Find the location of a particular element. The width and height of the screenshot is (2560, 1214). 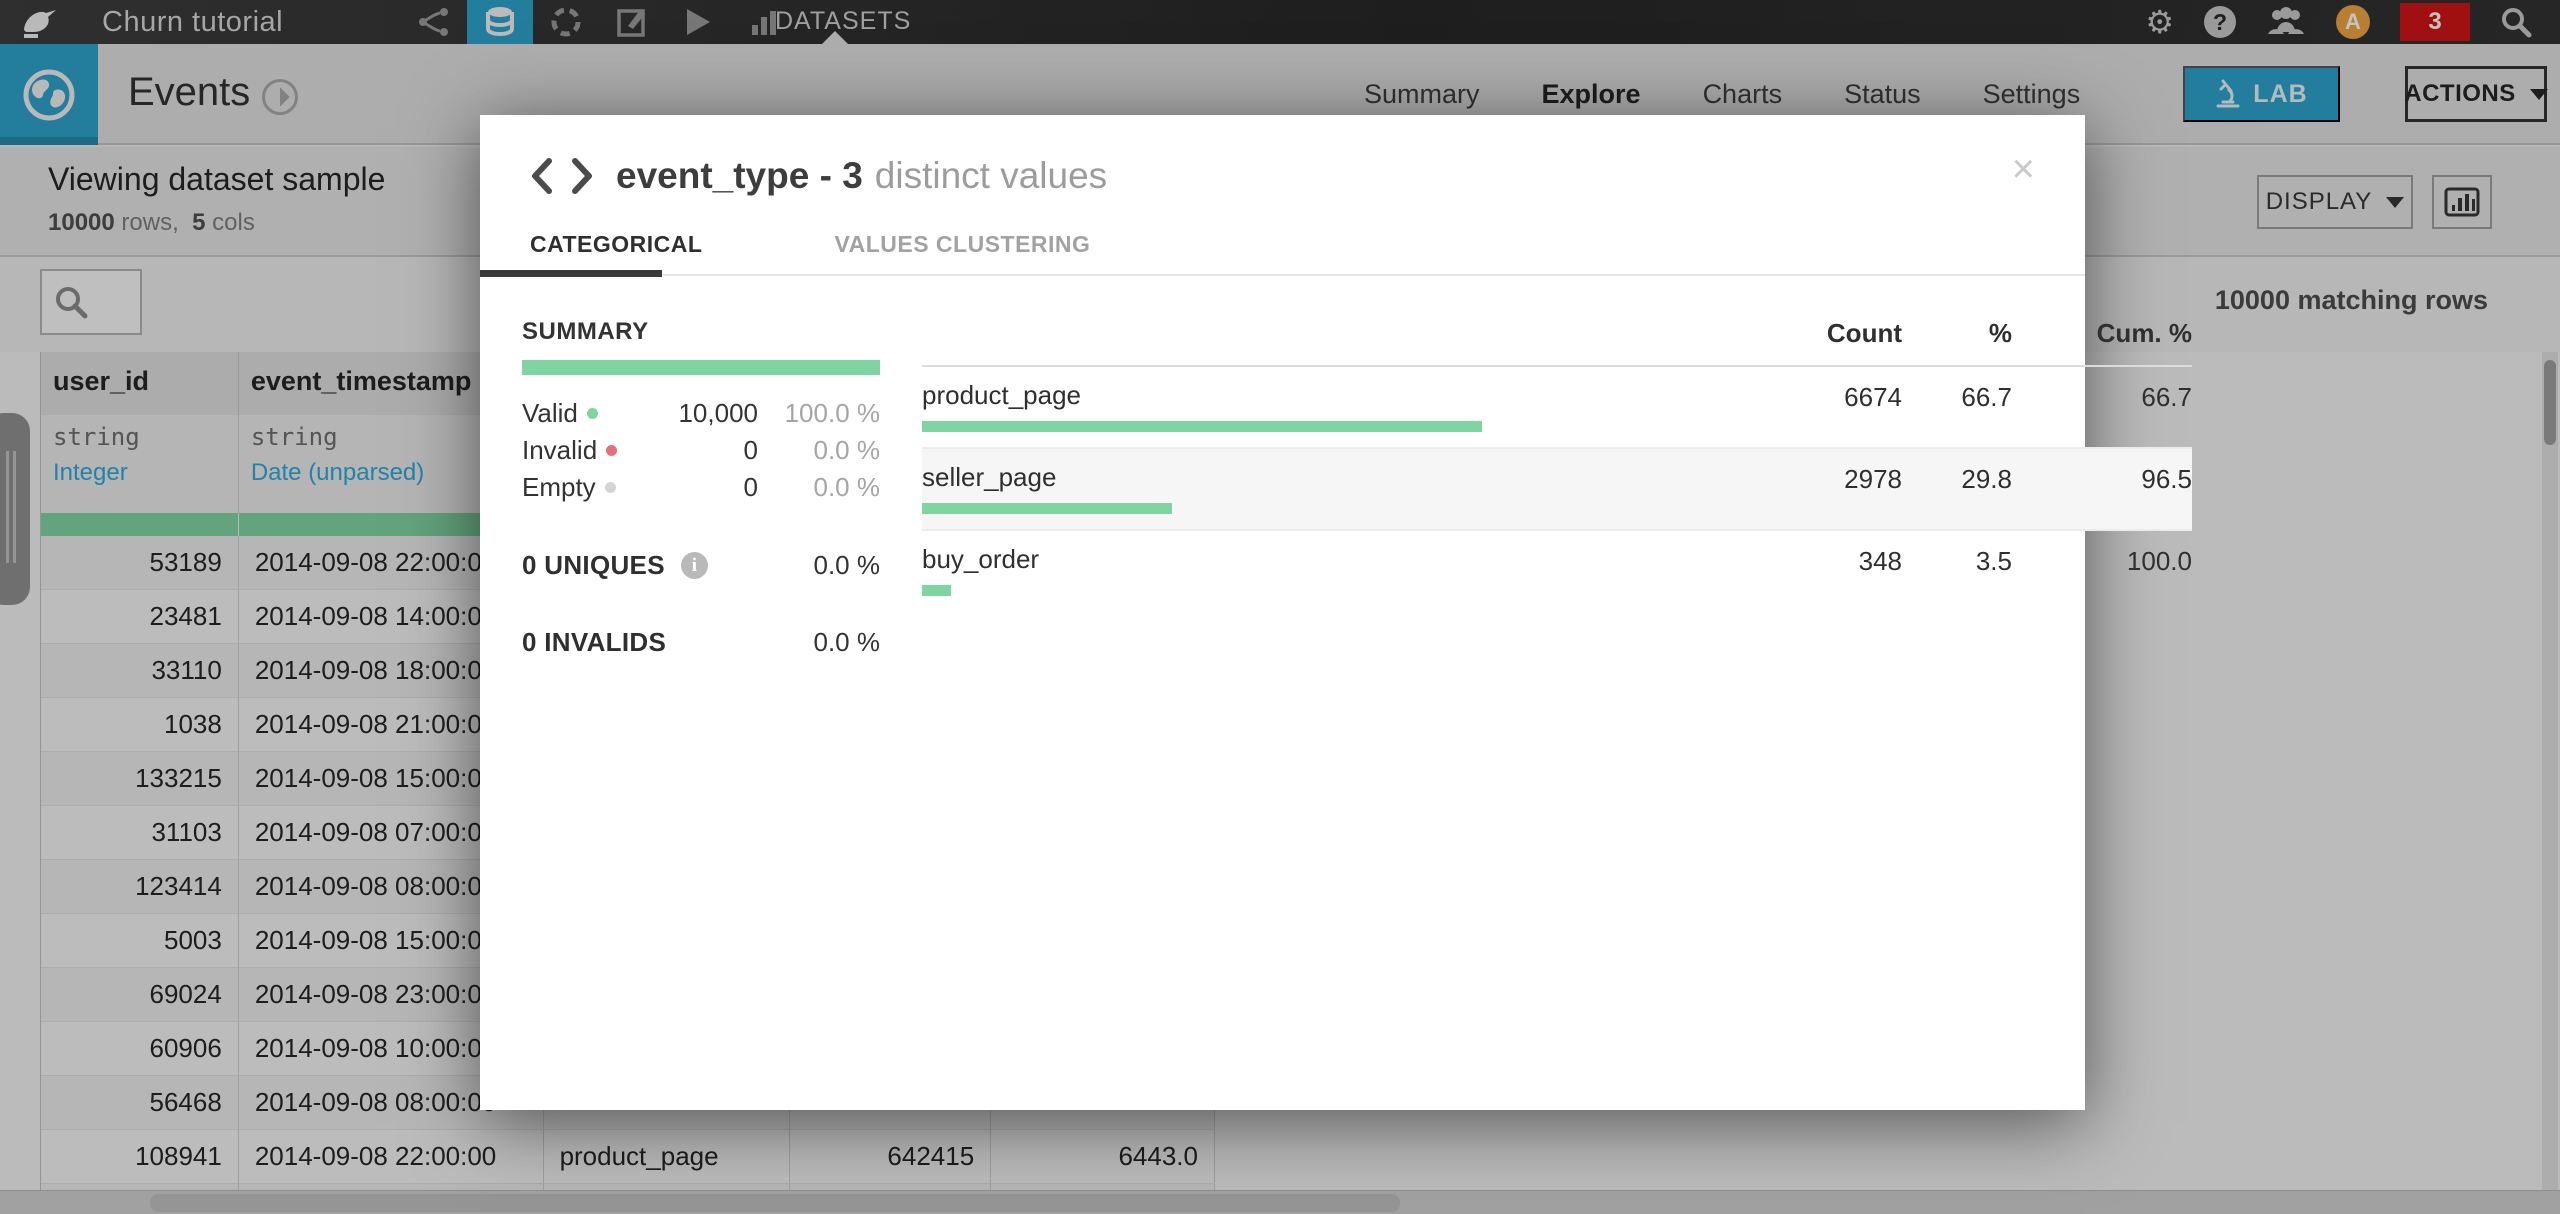

active-tab-marker is located at coordinates (571, 273).